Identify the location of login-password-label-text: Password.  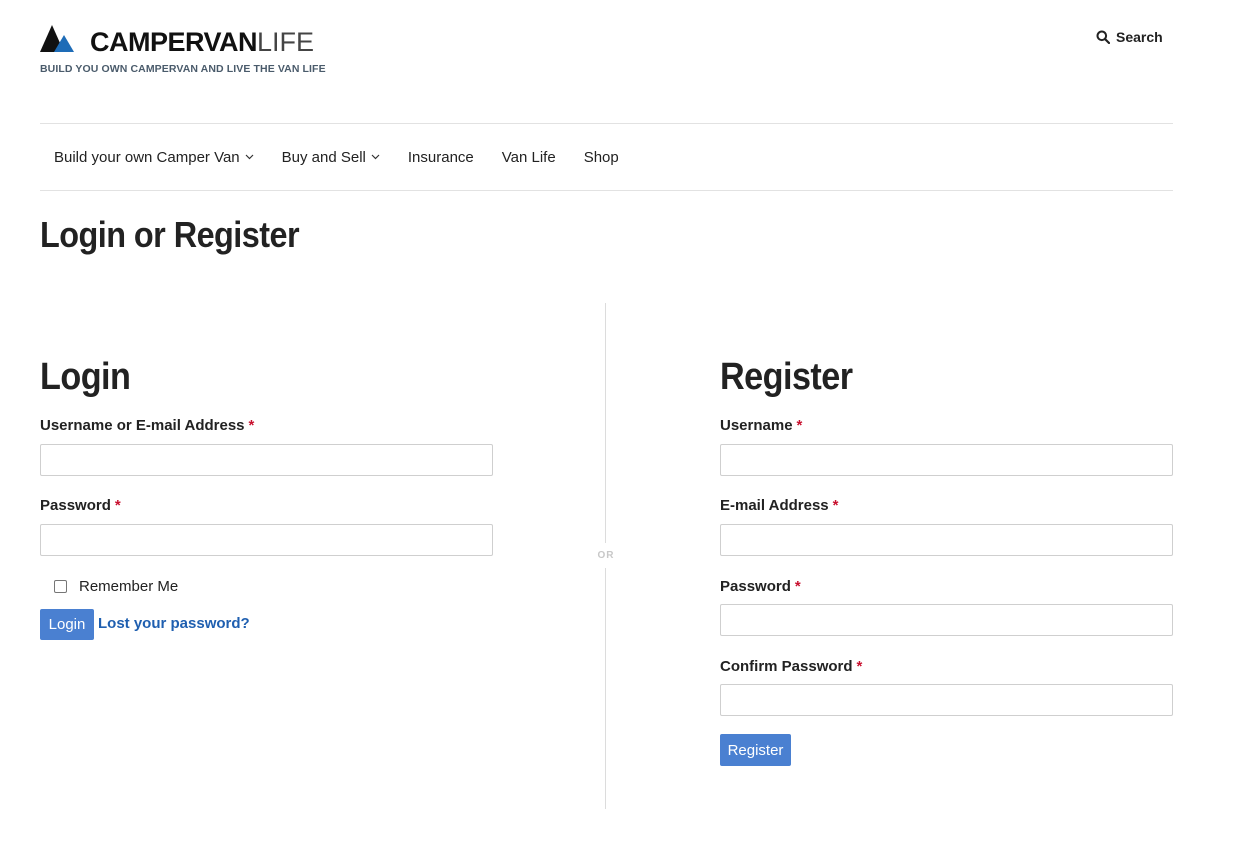
(75, 505).